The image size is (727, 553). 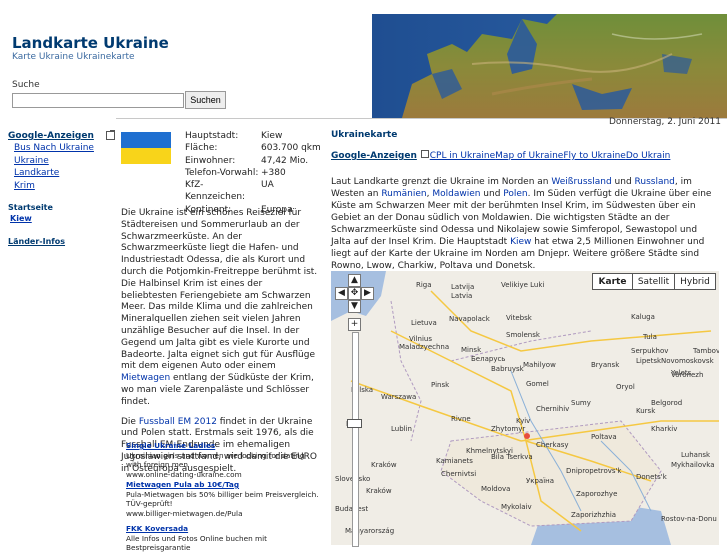 What do you see at coordinates (537, 384) in the screenshot?
I see `map-place-label: Gomel` at bounding box center [537, 384].